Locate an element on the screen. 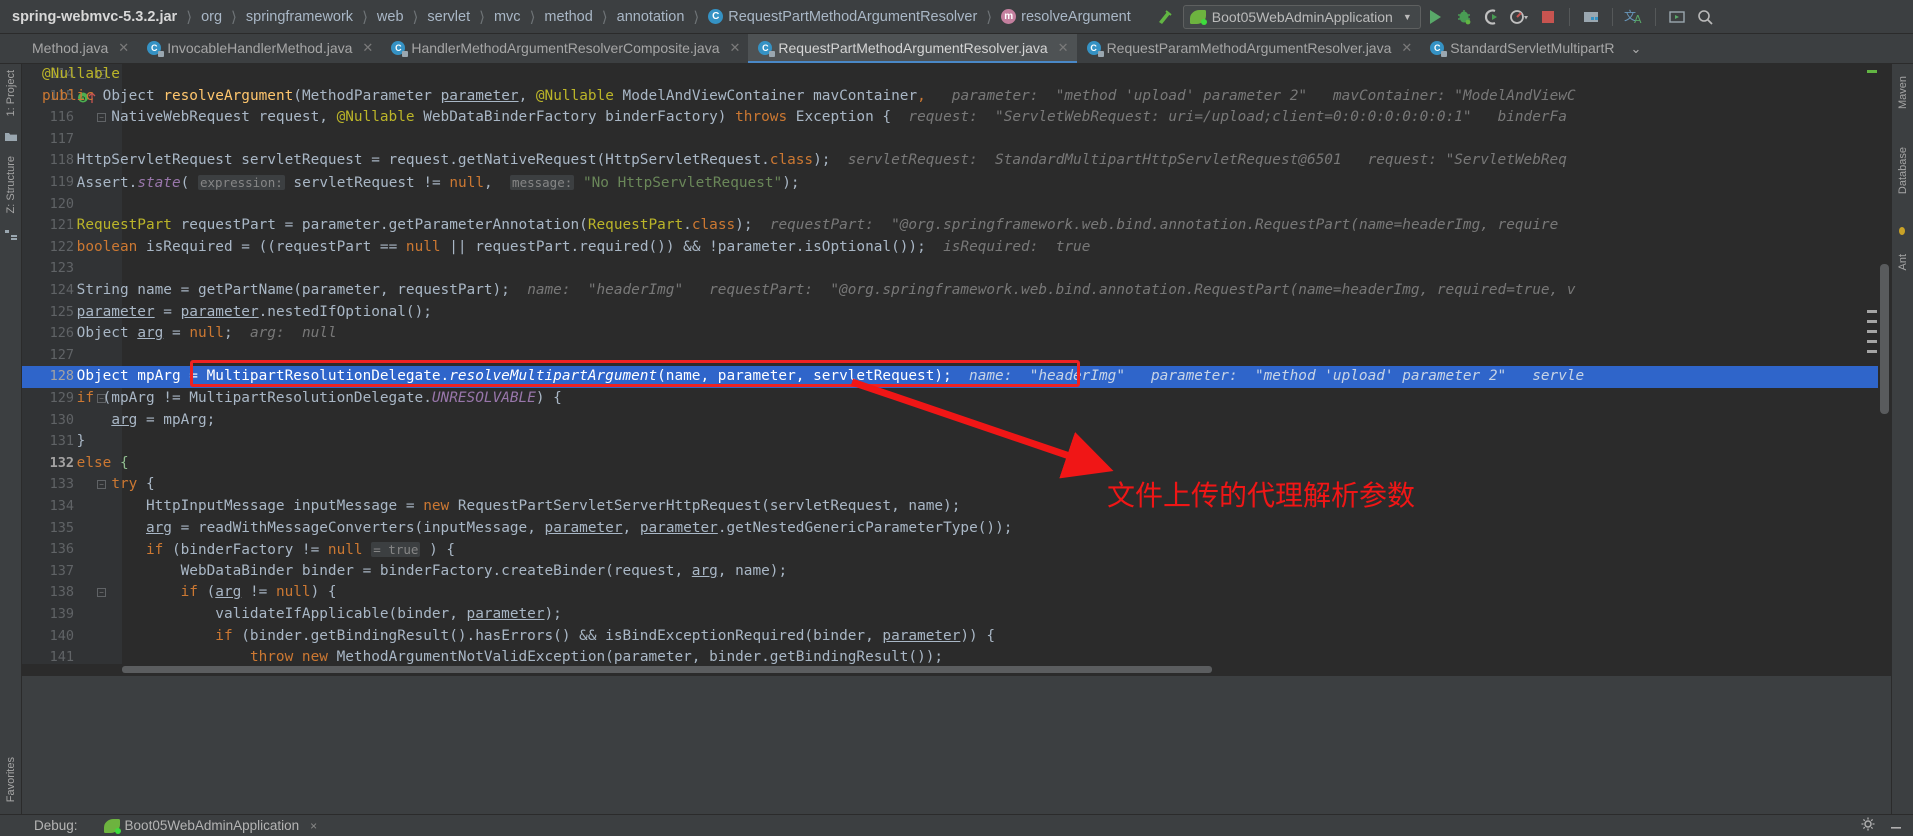 This screenshot has width=1913, height=836. breadcrumb-item-class: C RequestPartMethodArgumentResolver is located at coordinates (842, 17).